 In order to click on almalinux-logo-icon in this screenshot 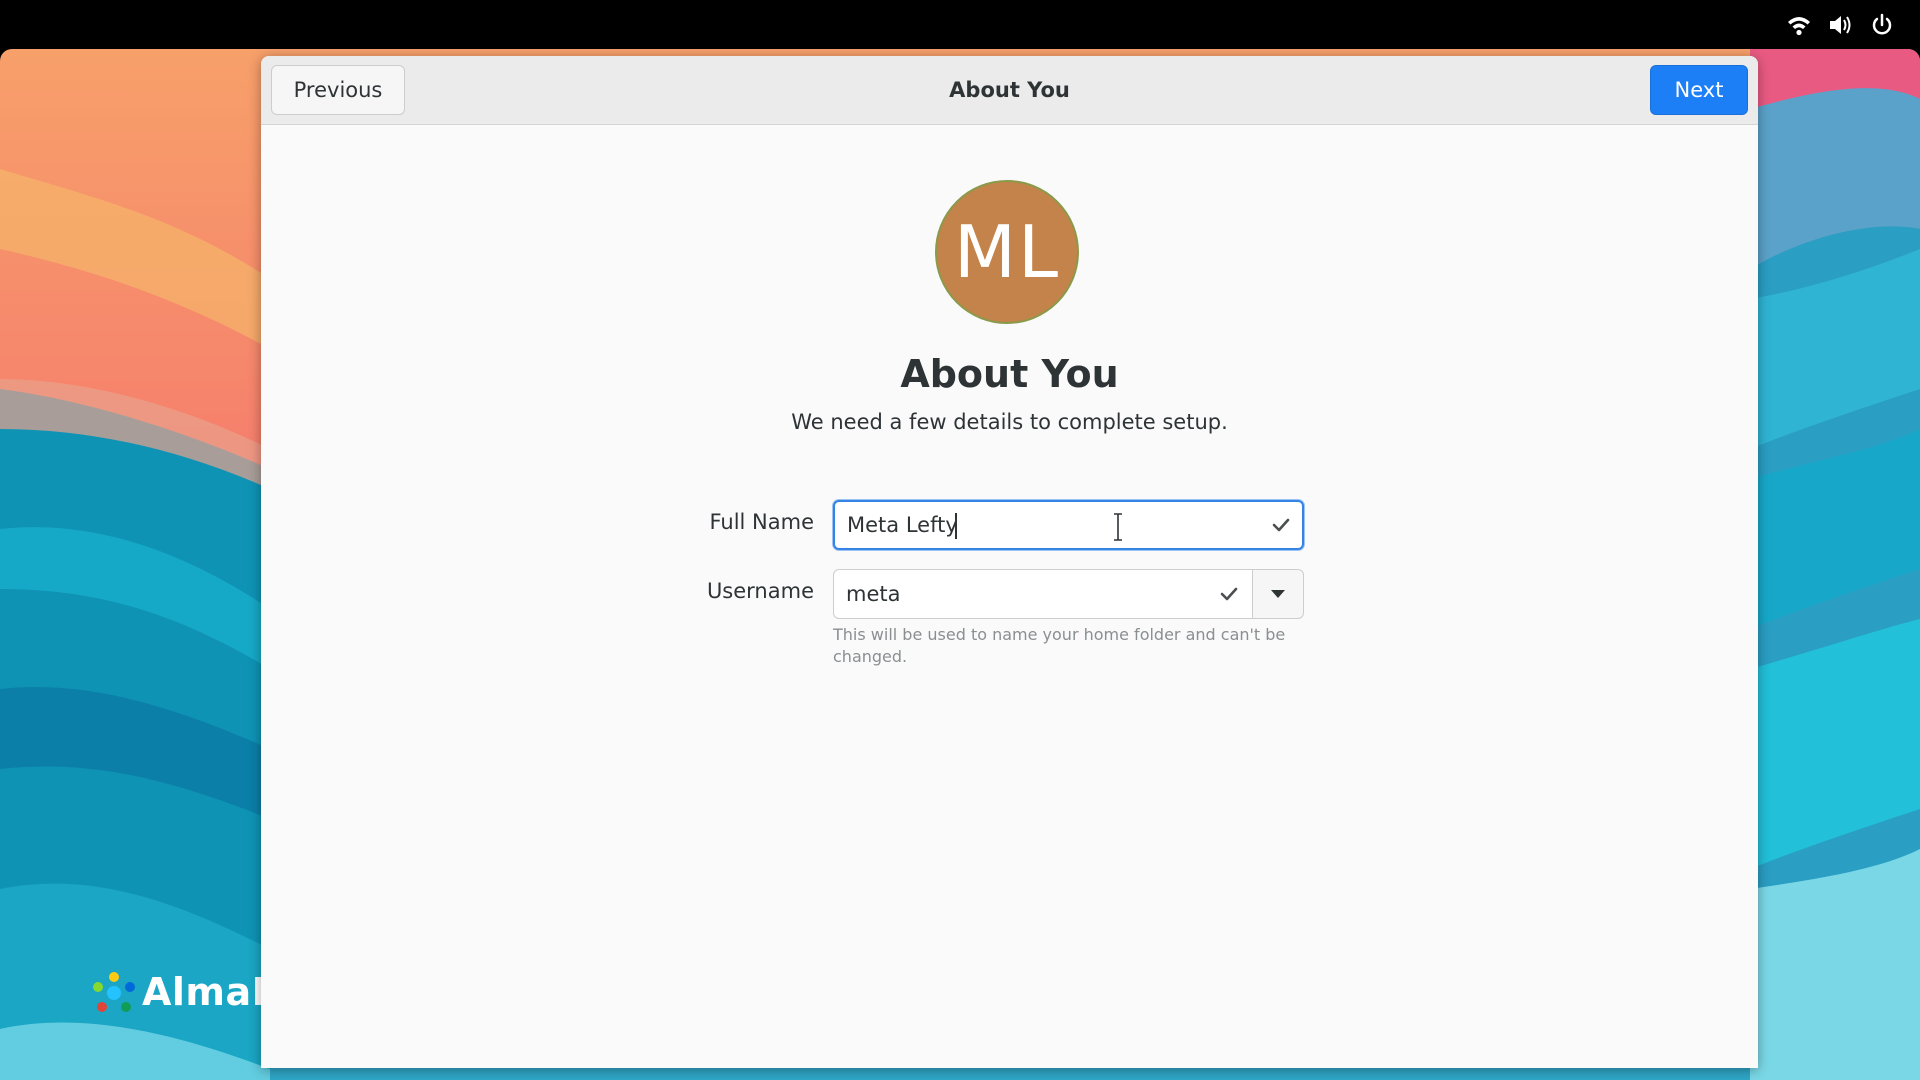, I will do `click(114, 992)`.